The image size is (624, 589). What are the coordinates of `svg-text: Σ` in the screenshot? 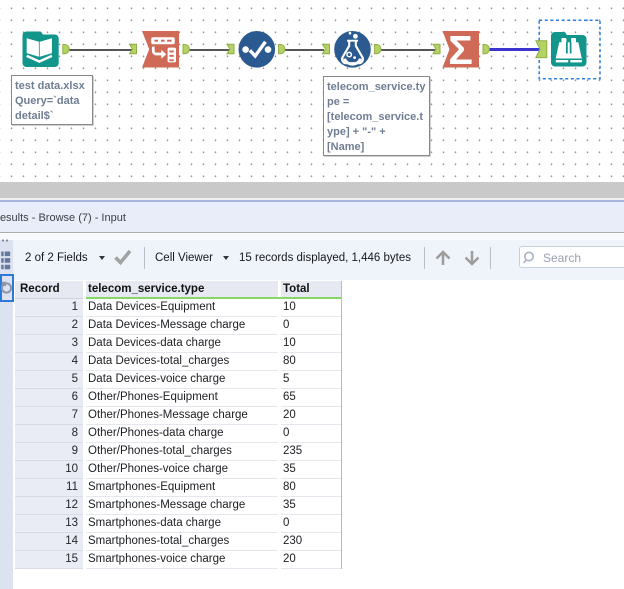 It's located at (460, 50).